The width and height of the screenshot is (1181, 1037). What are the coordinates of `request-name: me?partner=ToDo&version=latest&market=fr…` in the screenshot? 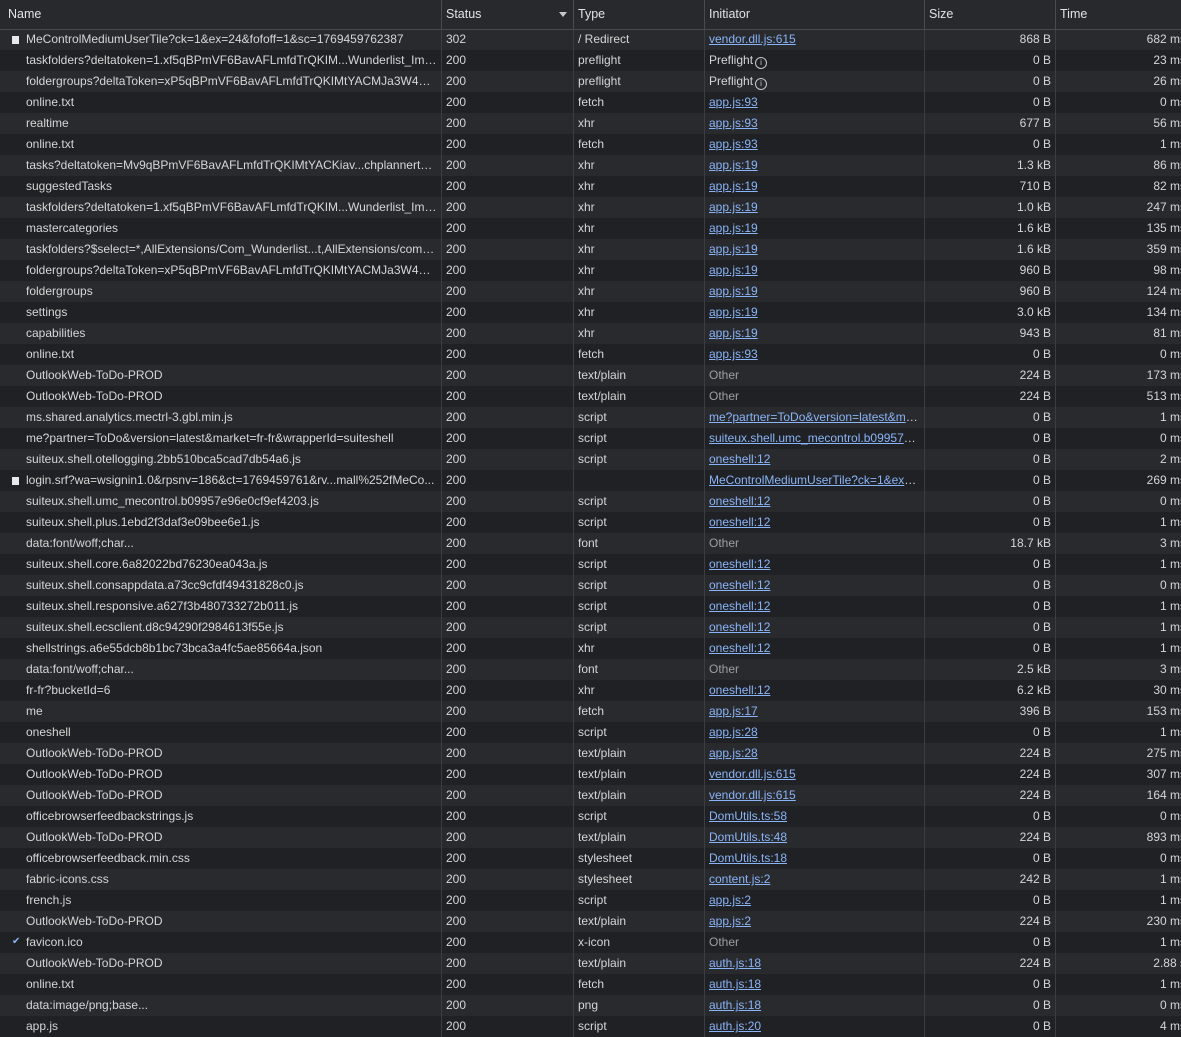 It's located at (220, 438).